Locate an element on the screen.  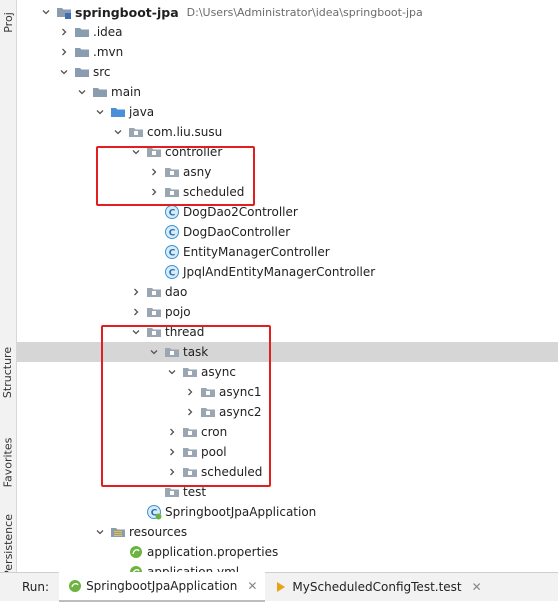
run-tab-springboot-app: SpringbootJpaApplication ✕ is located at coordinates (162, 587).